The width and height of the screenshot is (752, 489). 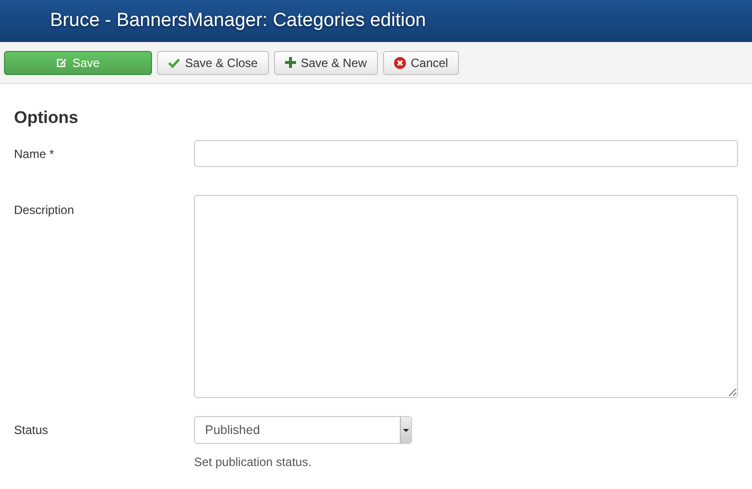 I want to click on field-label: Name *, so click(x=35, y=154).